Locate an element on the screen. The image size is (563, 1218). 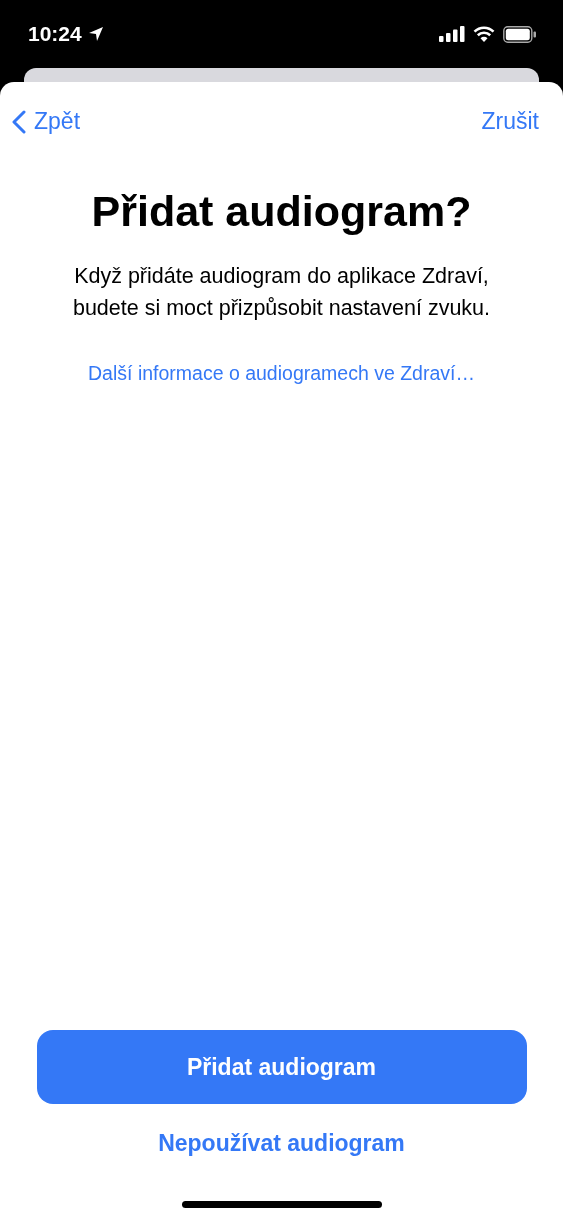
add-audiogram-button: Přidat audiogram is located at coordinates (281, 1067).